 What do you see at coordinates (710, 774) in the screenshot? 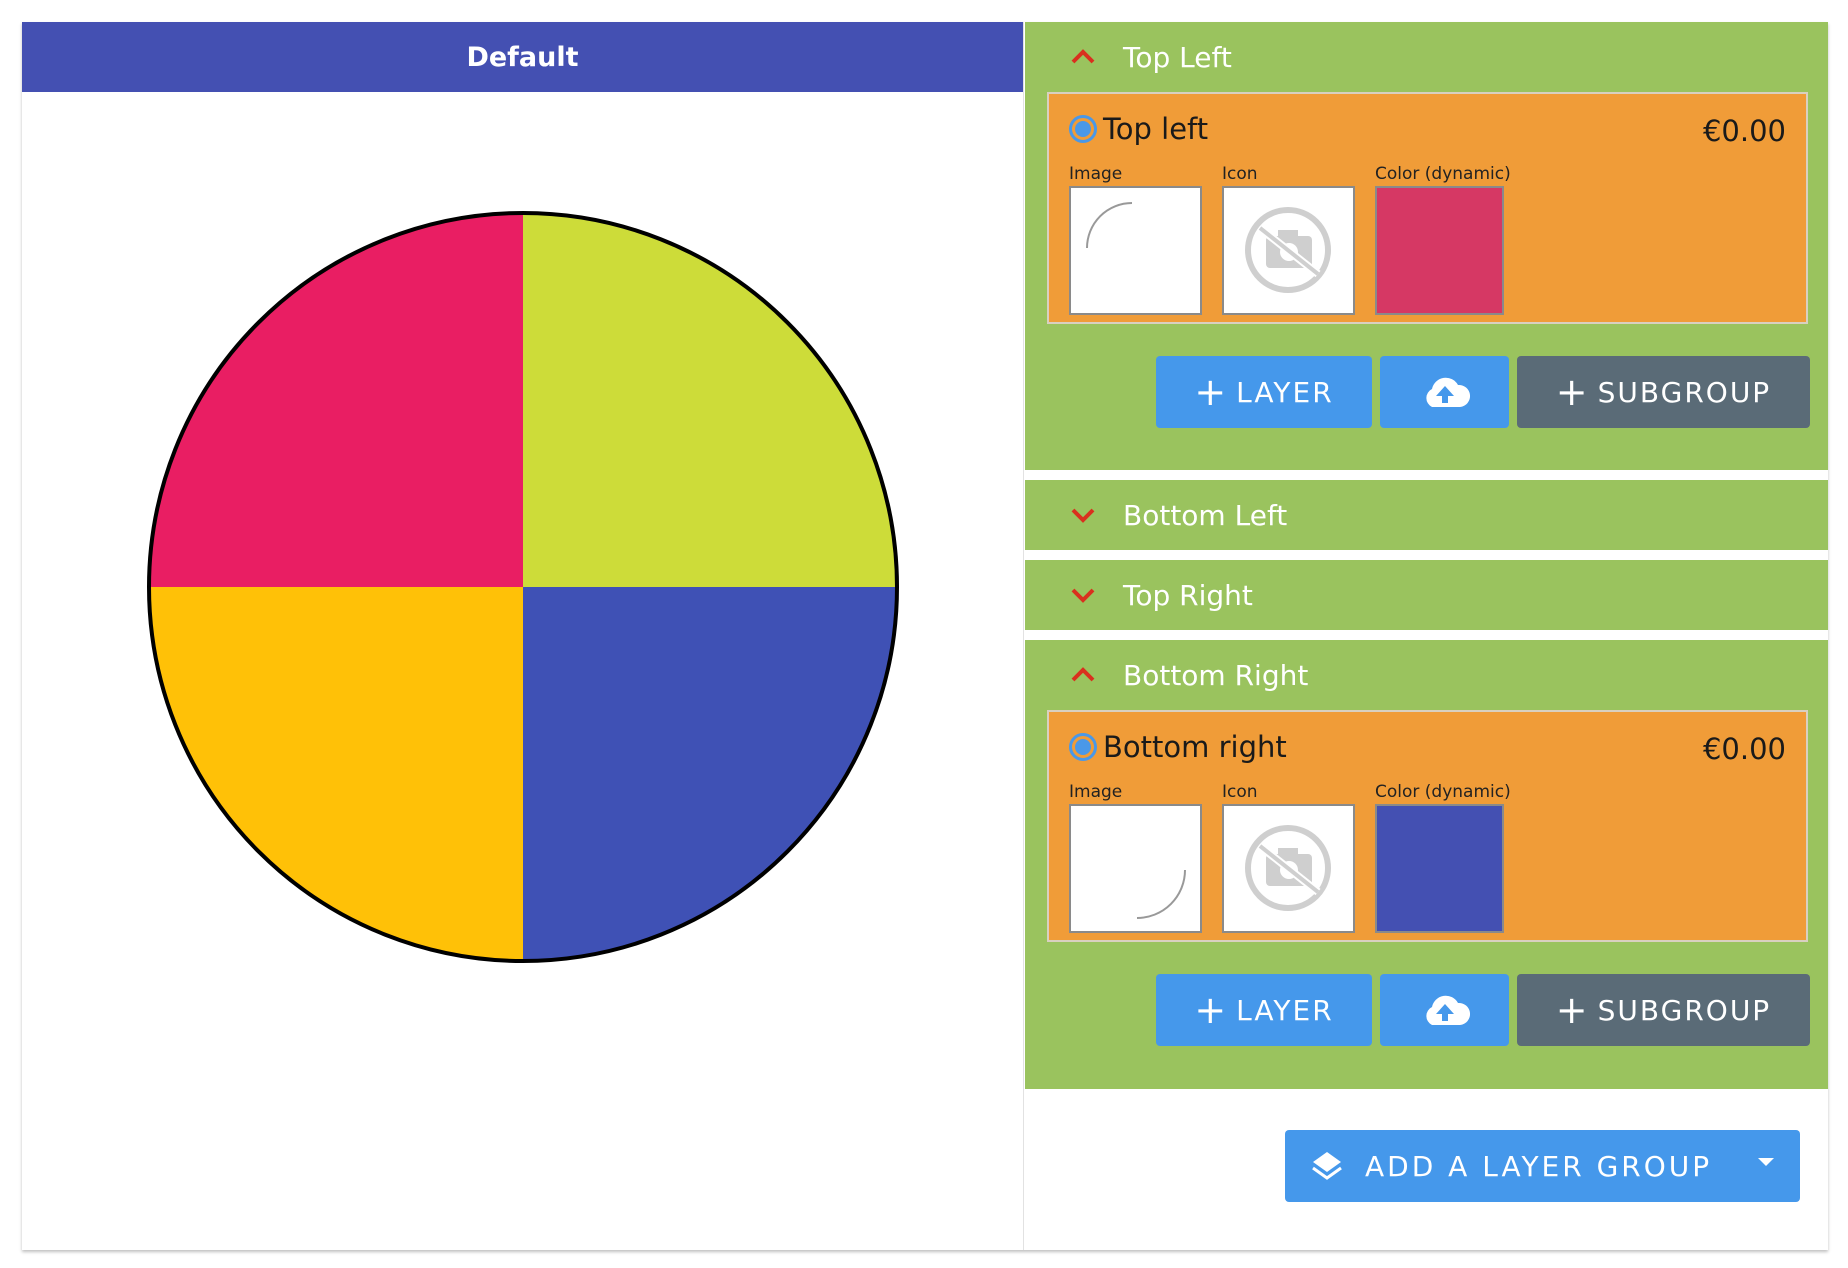
I see `pie-quadrant-bottom-right` at bounding box center [710, 774].